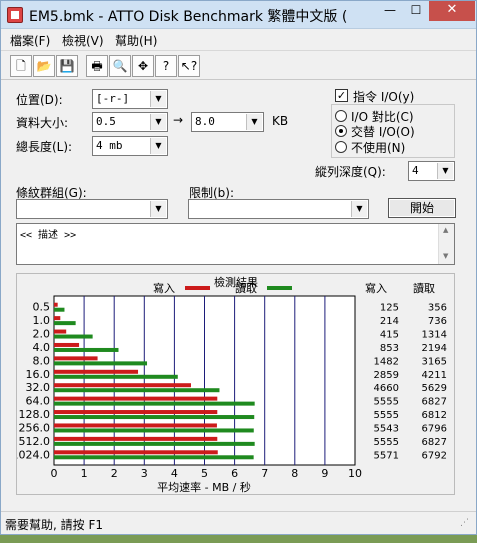  I want to click on total-length-label: 總長度(L):, so click(44, 147).